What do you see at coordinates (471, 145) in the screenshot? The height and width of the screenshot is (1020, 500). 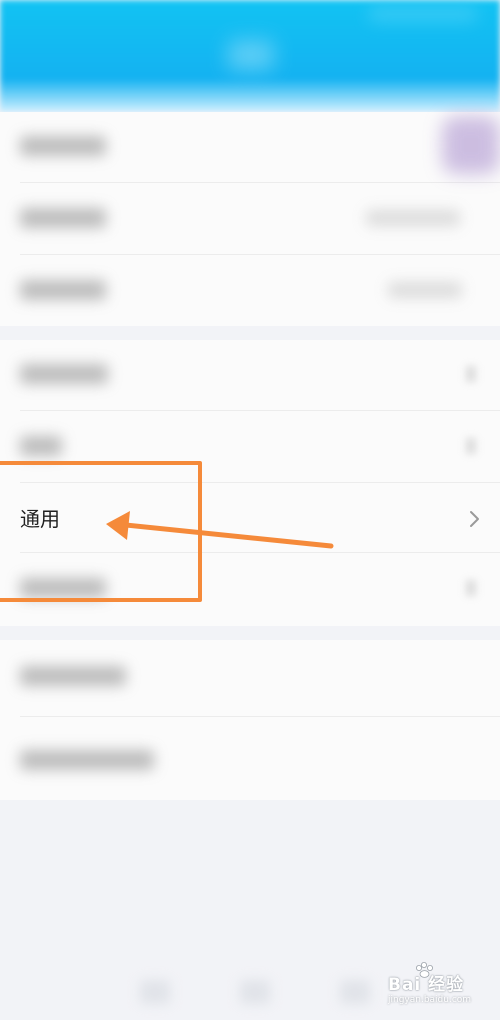 I see `blurred-avatar` at bounding box center [471, 145].